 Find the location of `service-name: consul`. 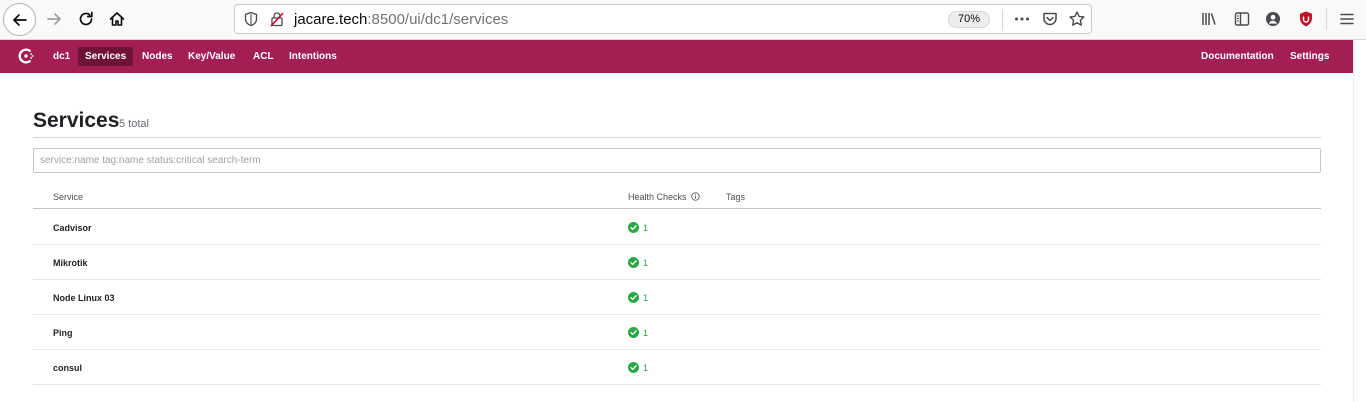

service-name: consul is located at coordinates (67, 368).